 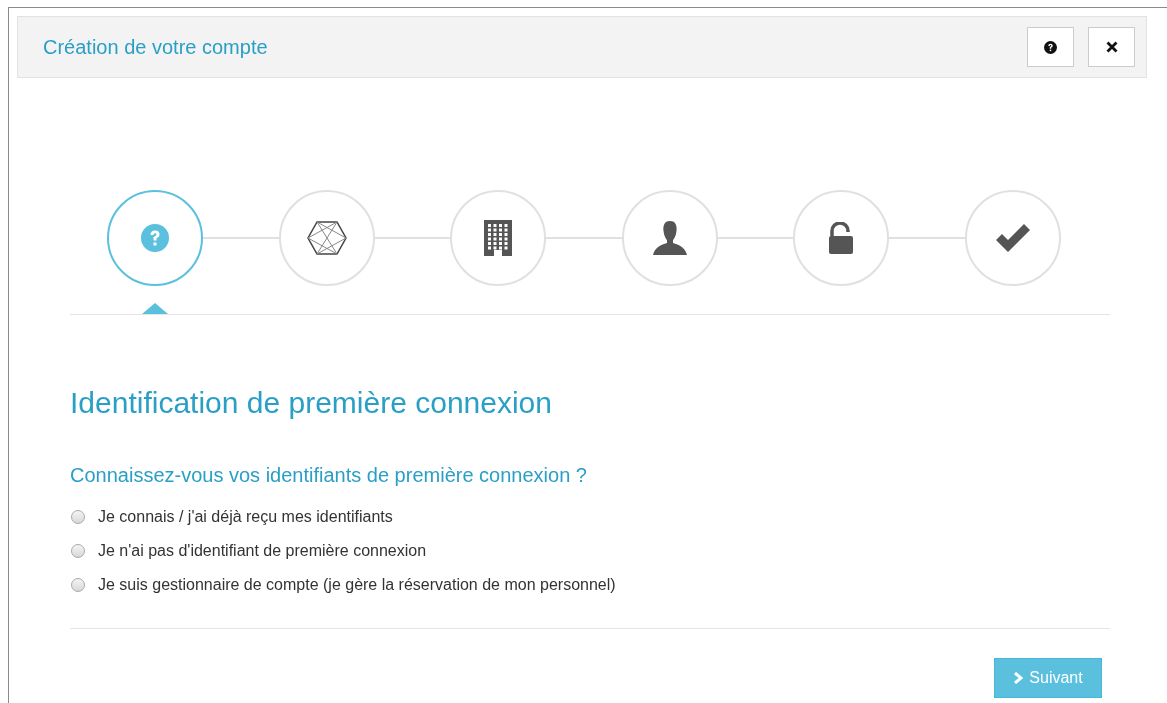 I want to click on user-icon, so click(x=669, y=238).